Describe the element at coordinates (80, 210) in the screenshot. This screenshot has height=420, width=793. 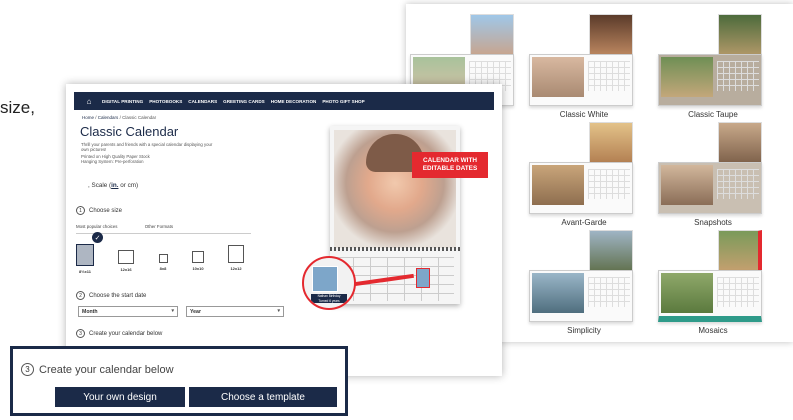
I see `step-number: 1` at that location.